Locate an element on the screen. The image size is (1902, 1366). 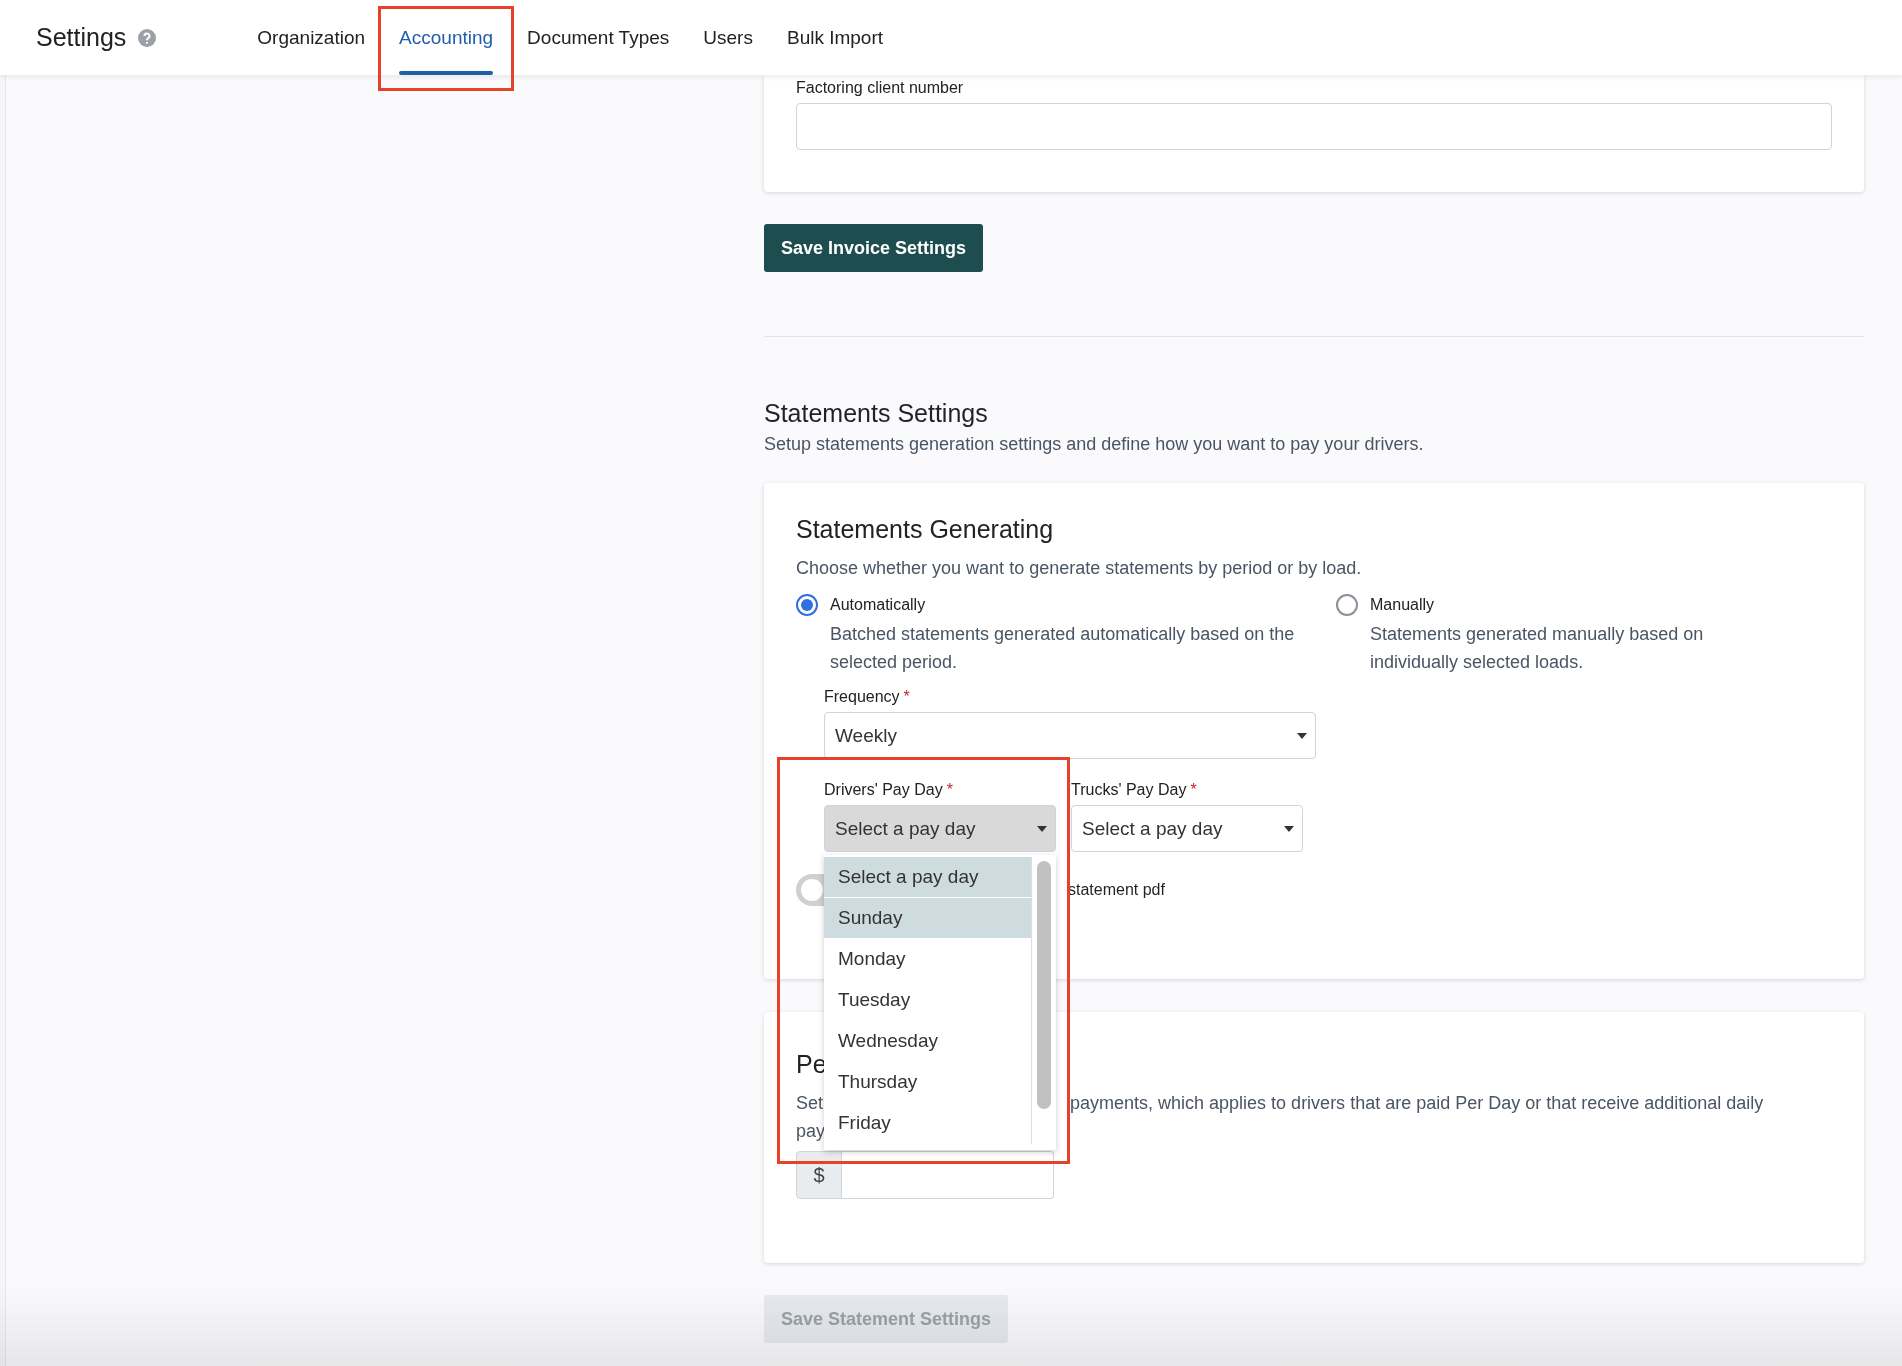
card-description: payments, which applies to drivers that are paid Per Day or that receive additional daily is located at coordinates (1417, 1103).